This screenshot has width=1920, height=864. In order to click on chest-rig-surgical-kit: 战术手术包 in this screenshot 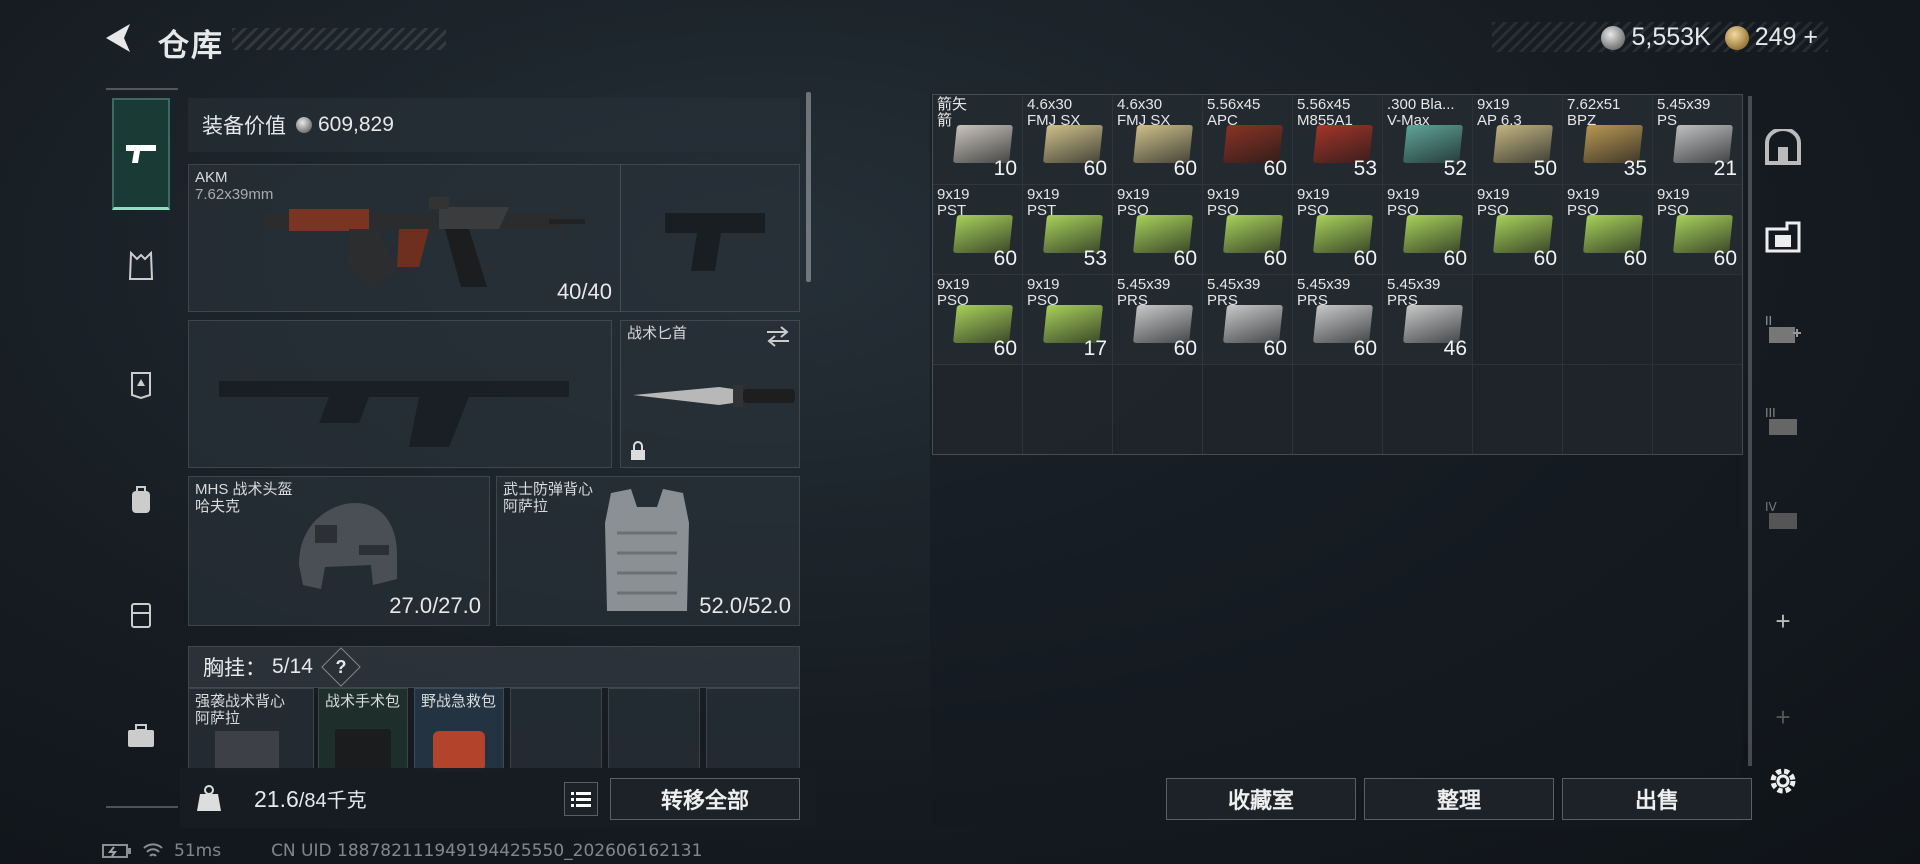, I will do `click(363, 730)`.